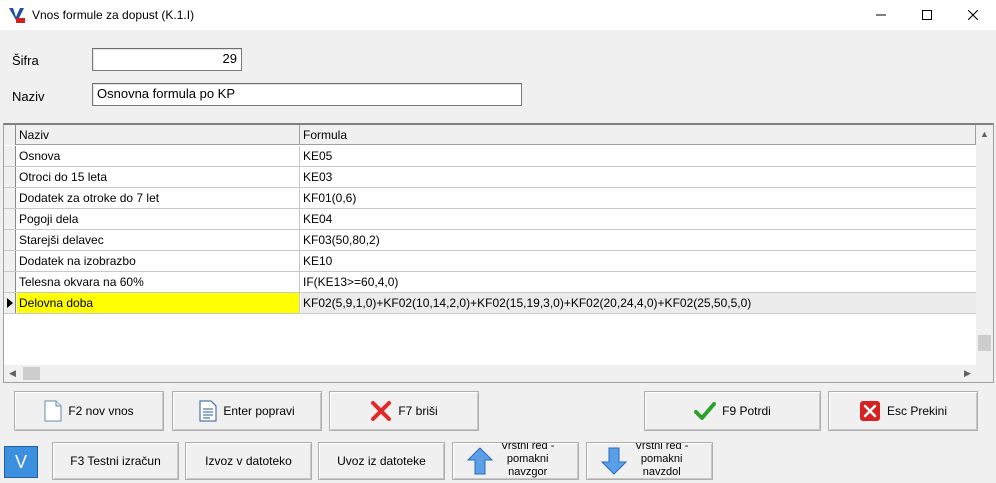 This screenshot has height=483, width=996. I want to click on blue-down-arrow-icon, so click(614, 461).